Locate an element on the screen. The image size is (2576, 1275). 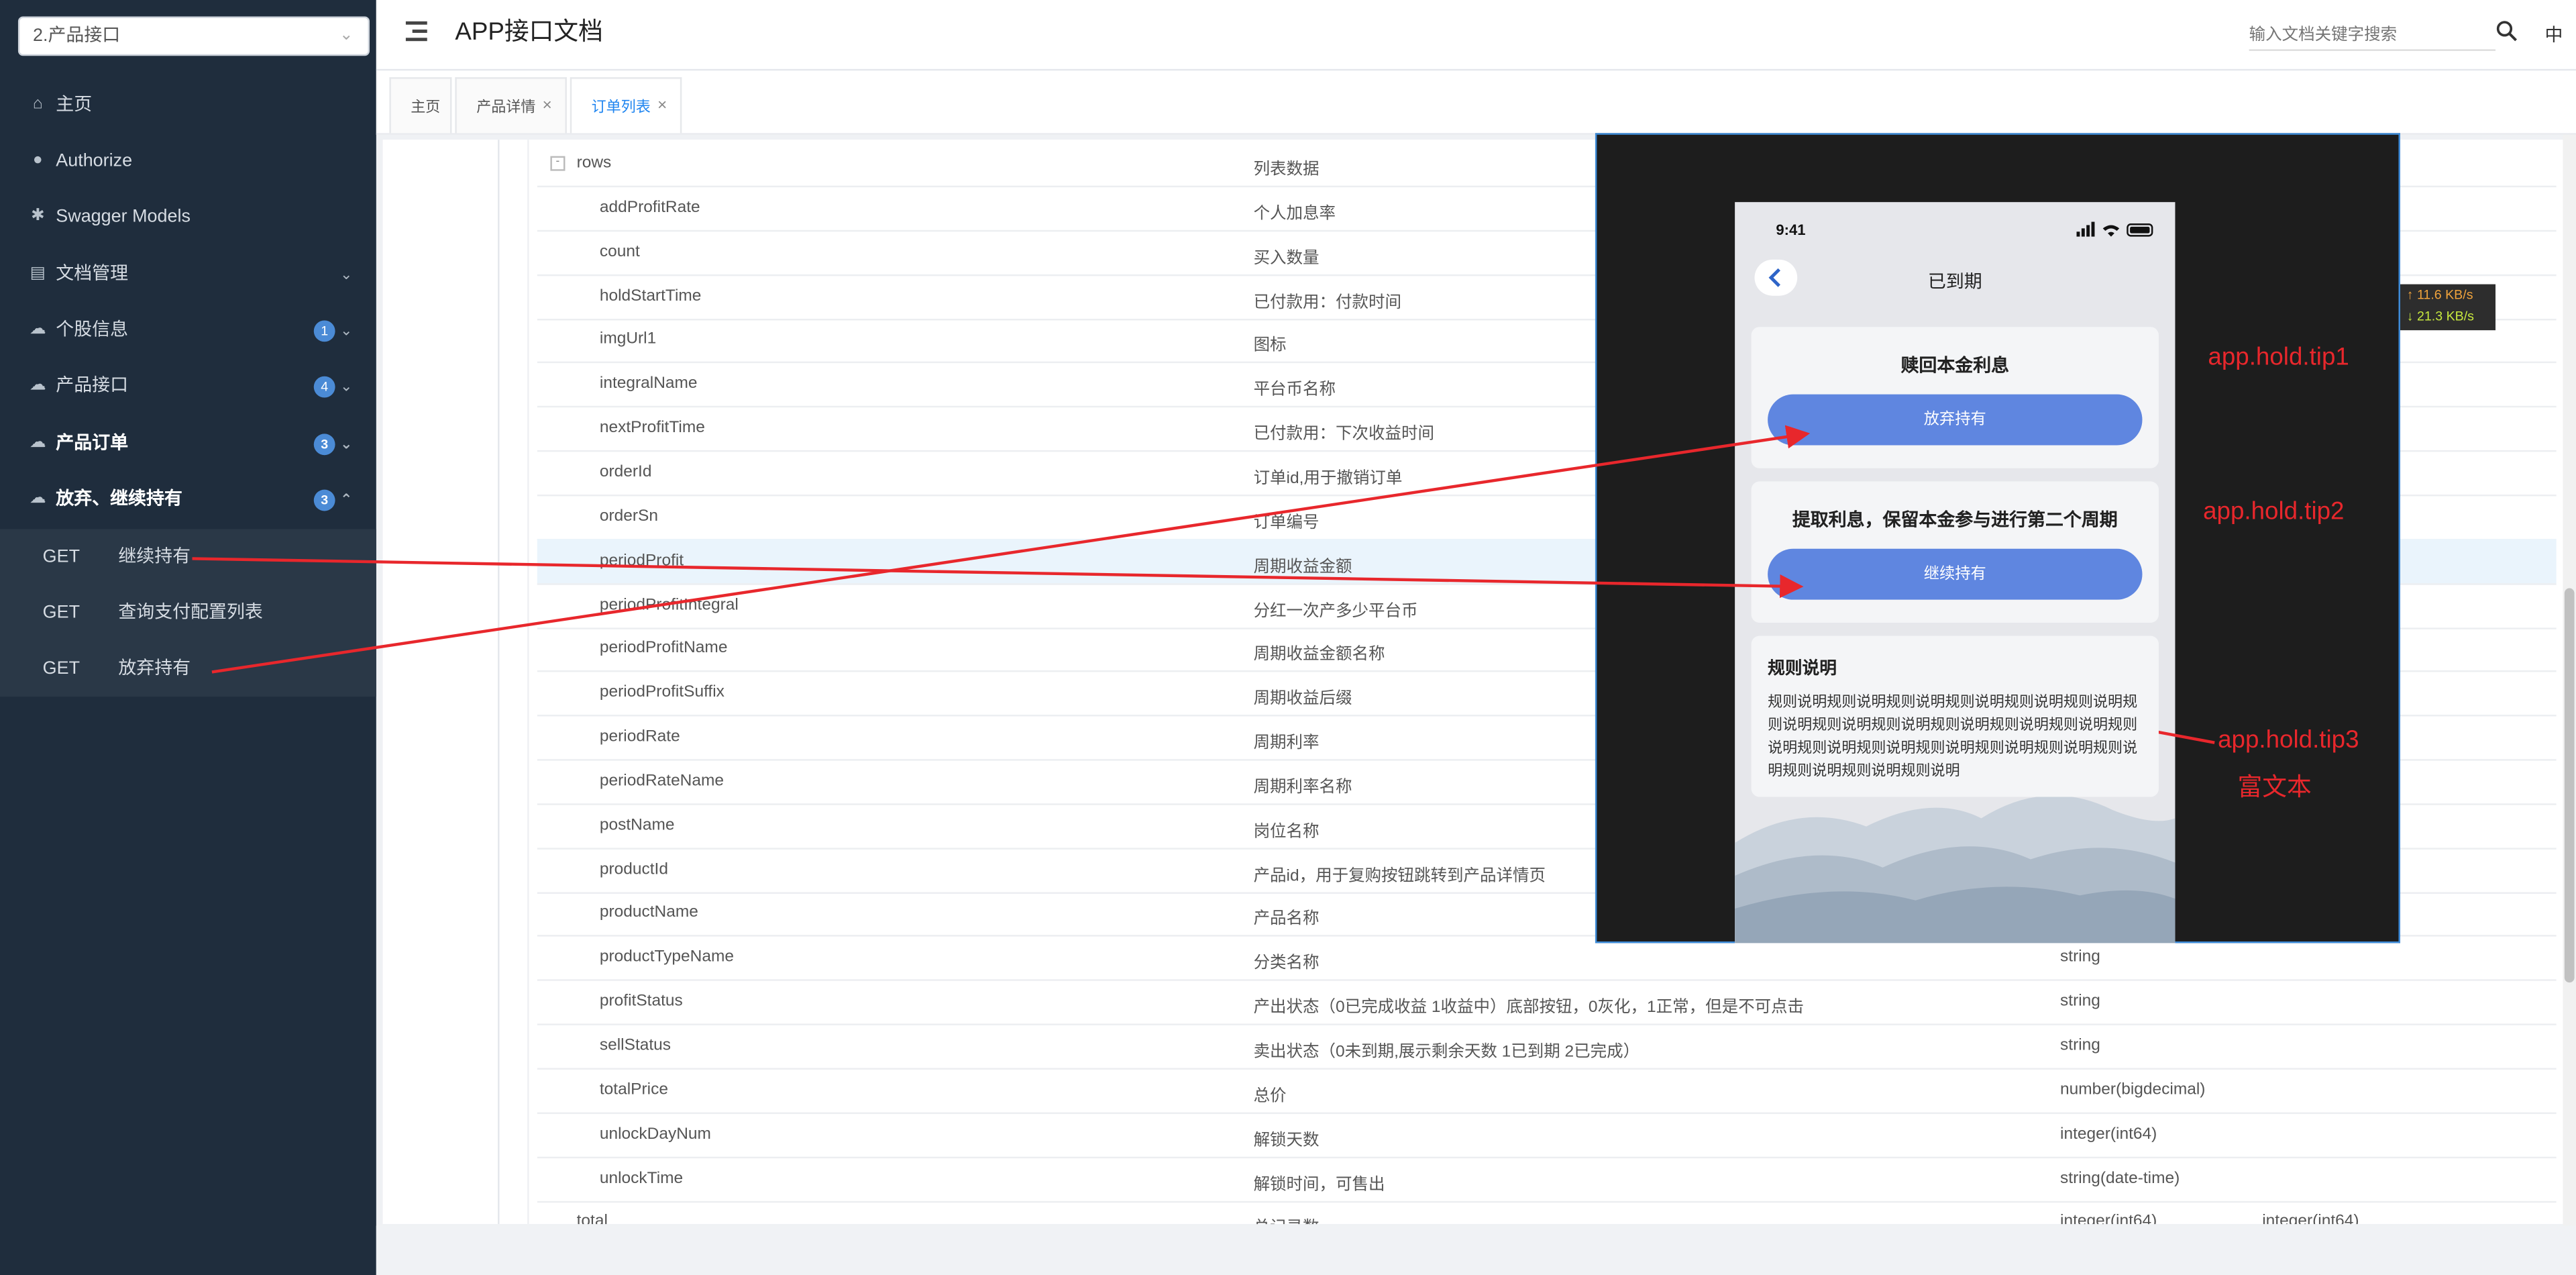
param-name: productId is located at coordinates (634, 869).